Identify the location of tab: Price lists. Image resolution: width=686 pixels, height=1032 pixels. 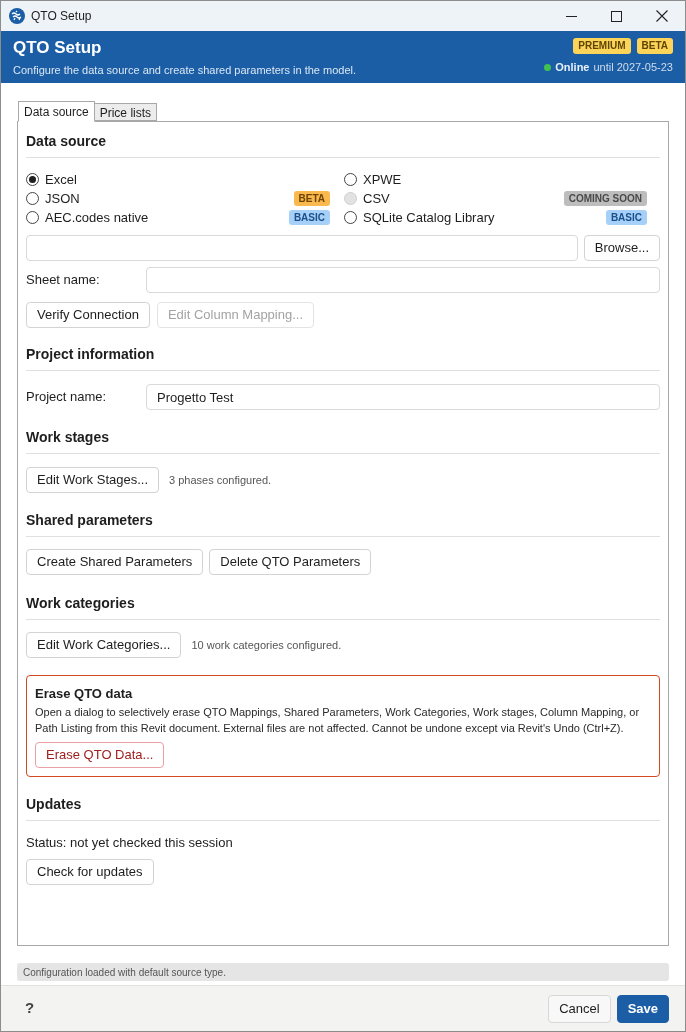
(126, 112).